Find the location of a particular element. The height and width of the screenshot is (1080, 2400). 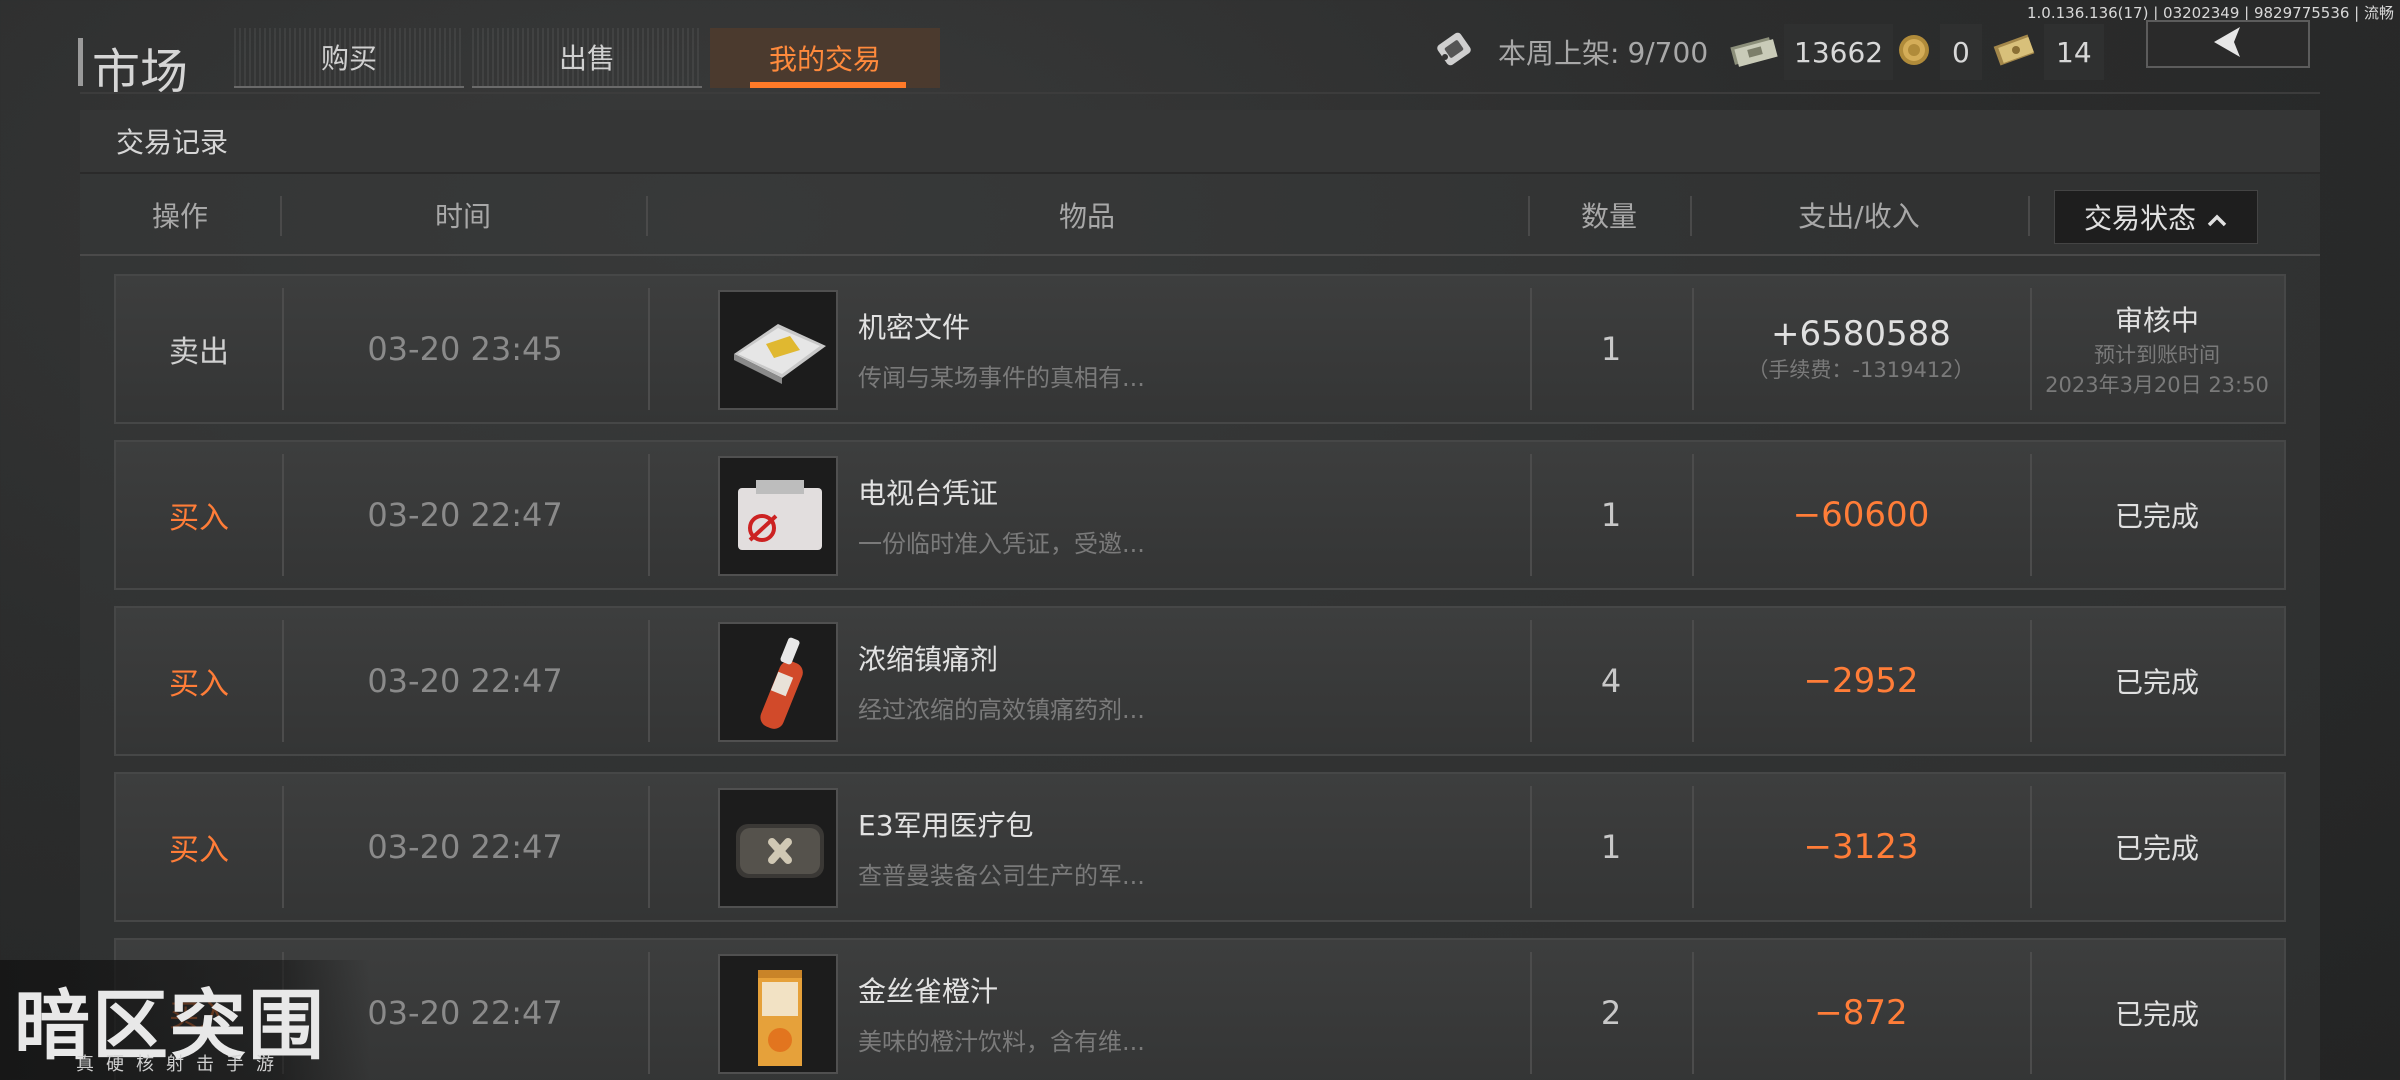

arrival-time-label: 预计到账时间 is located at coordinates (2157, 355).